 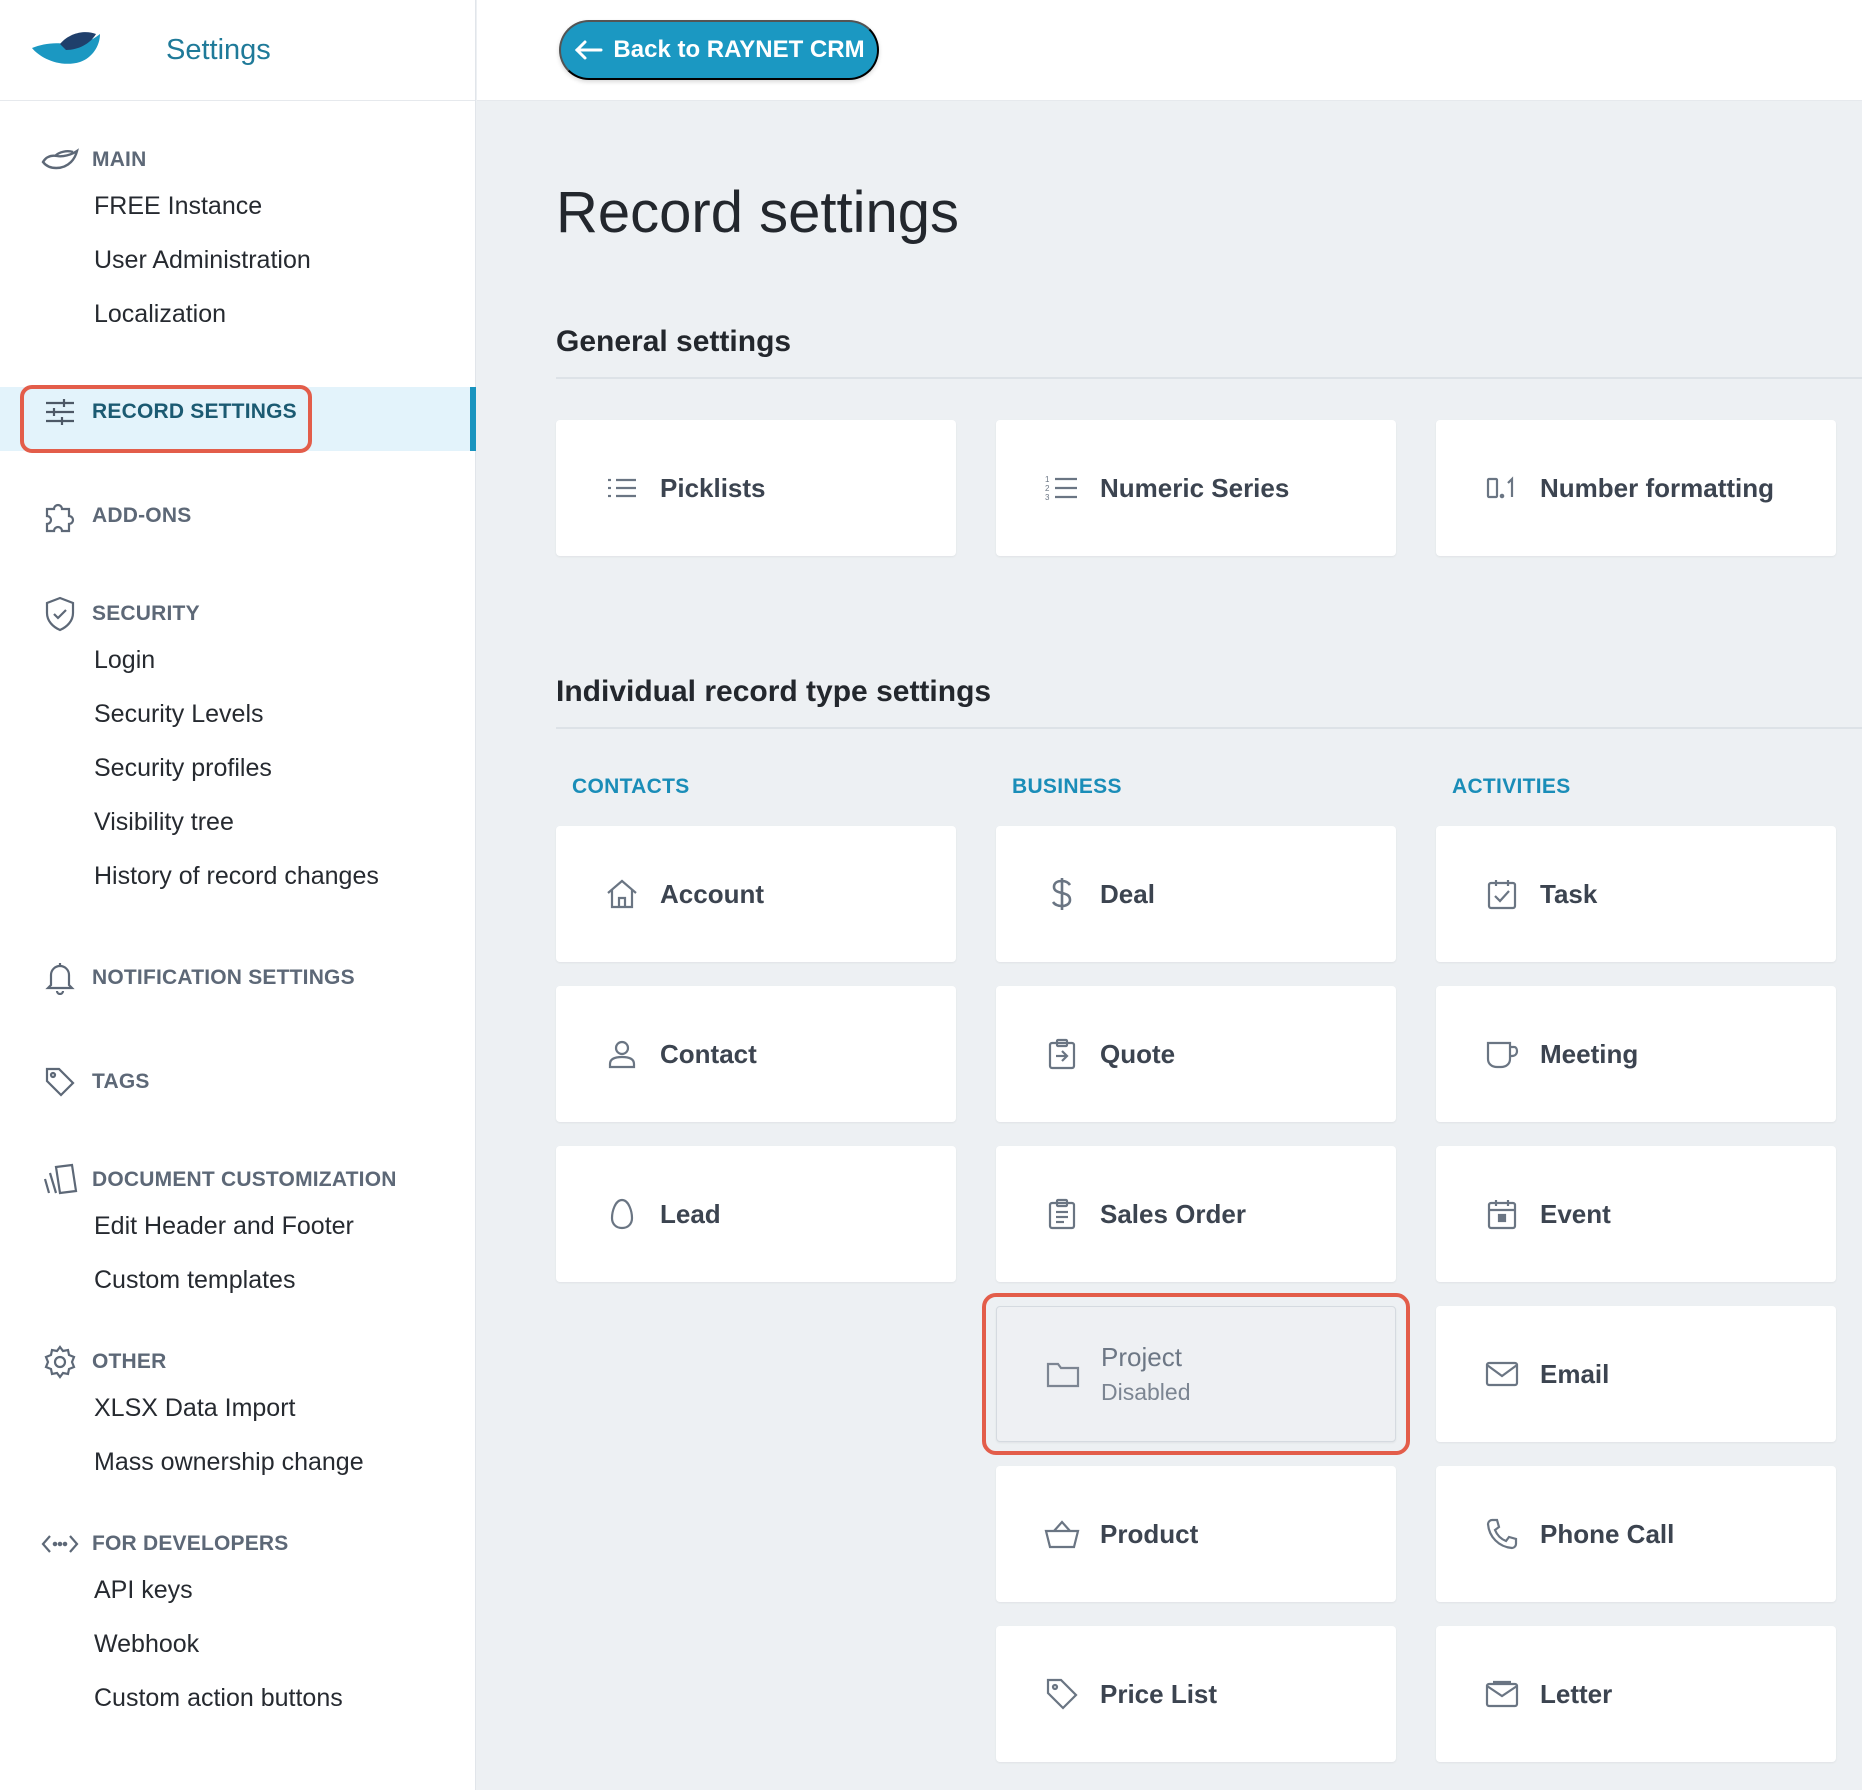 I want to click on fish-icon, so click(x=60, y=160).